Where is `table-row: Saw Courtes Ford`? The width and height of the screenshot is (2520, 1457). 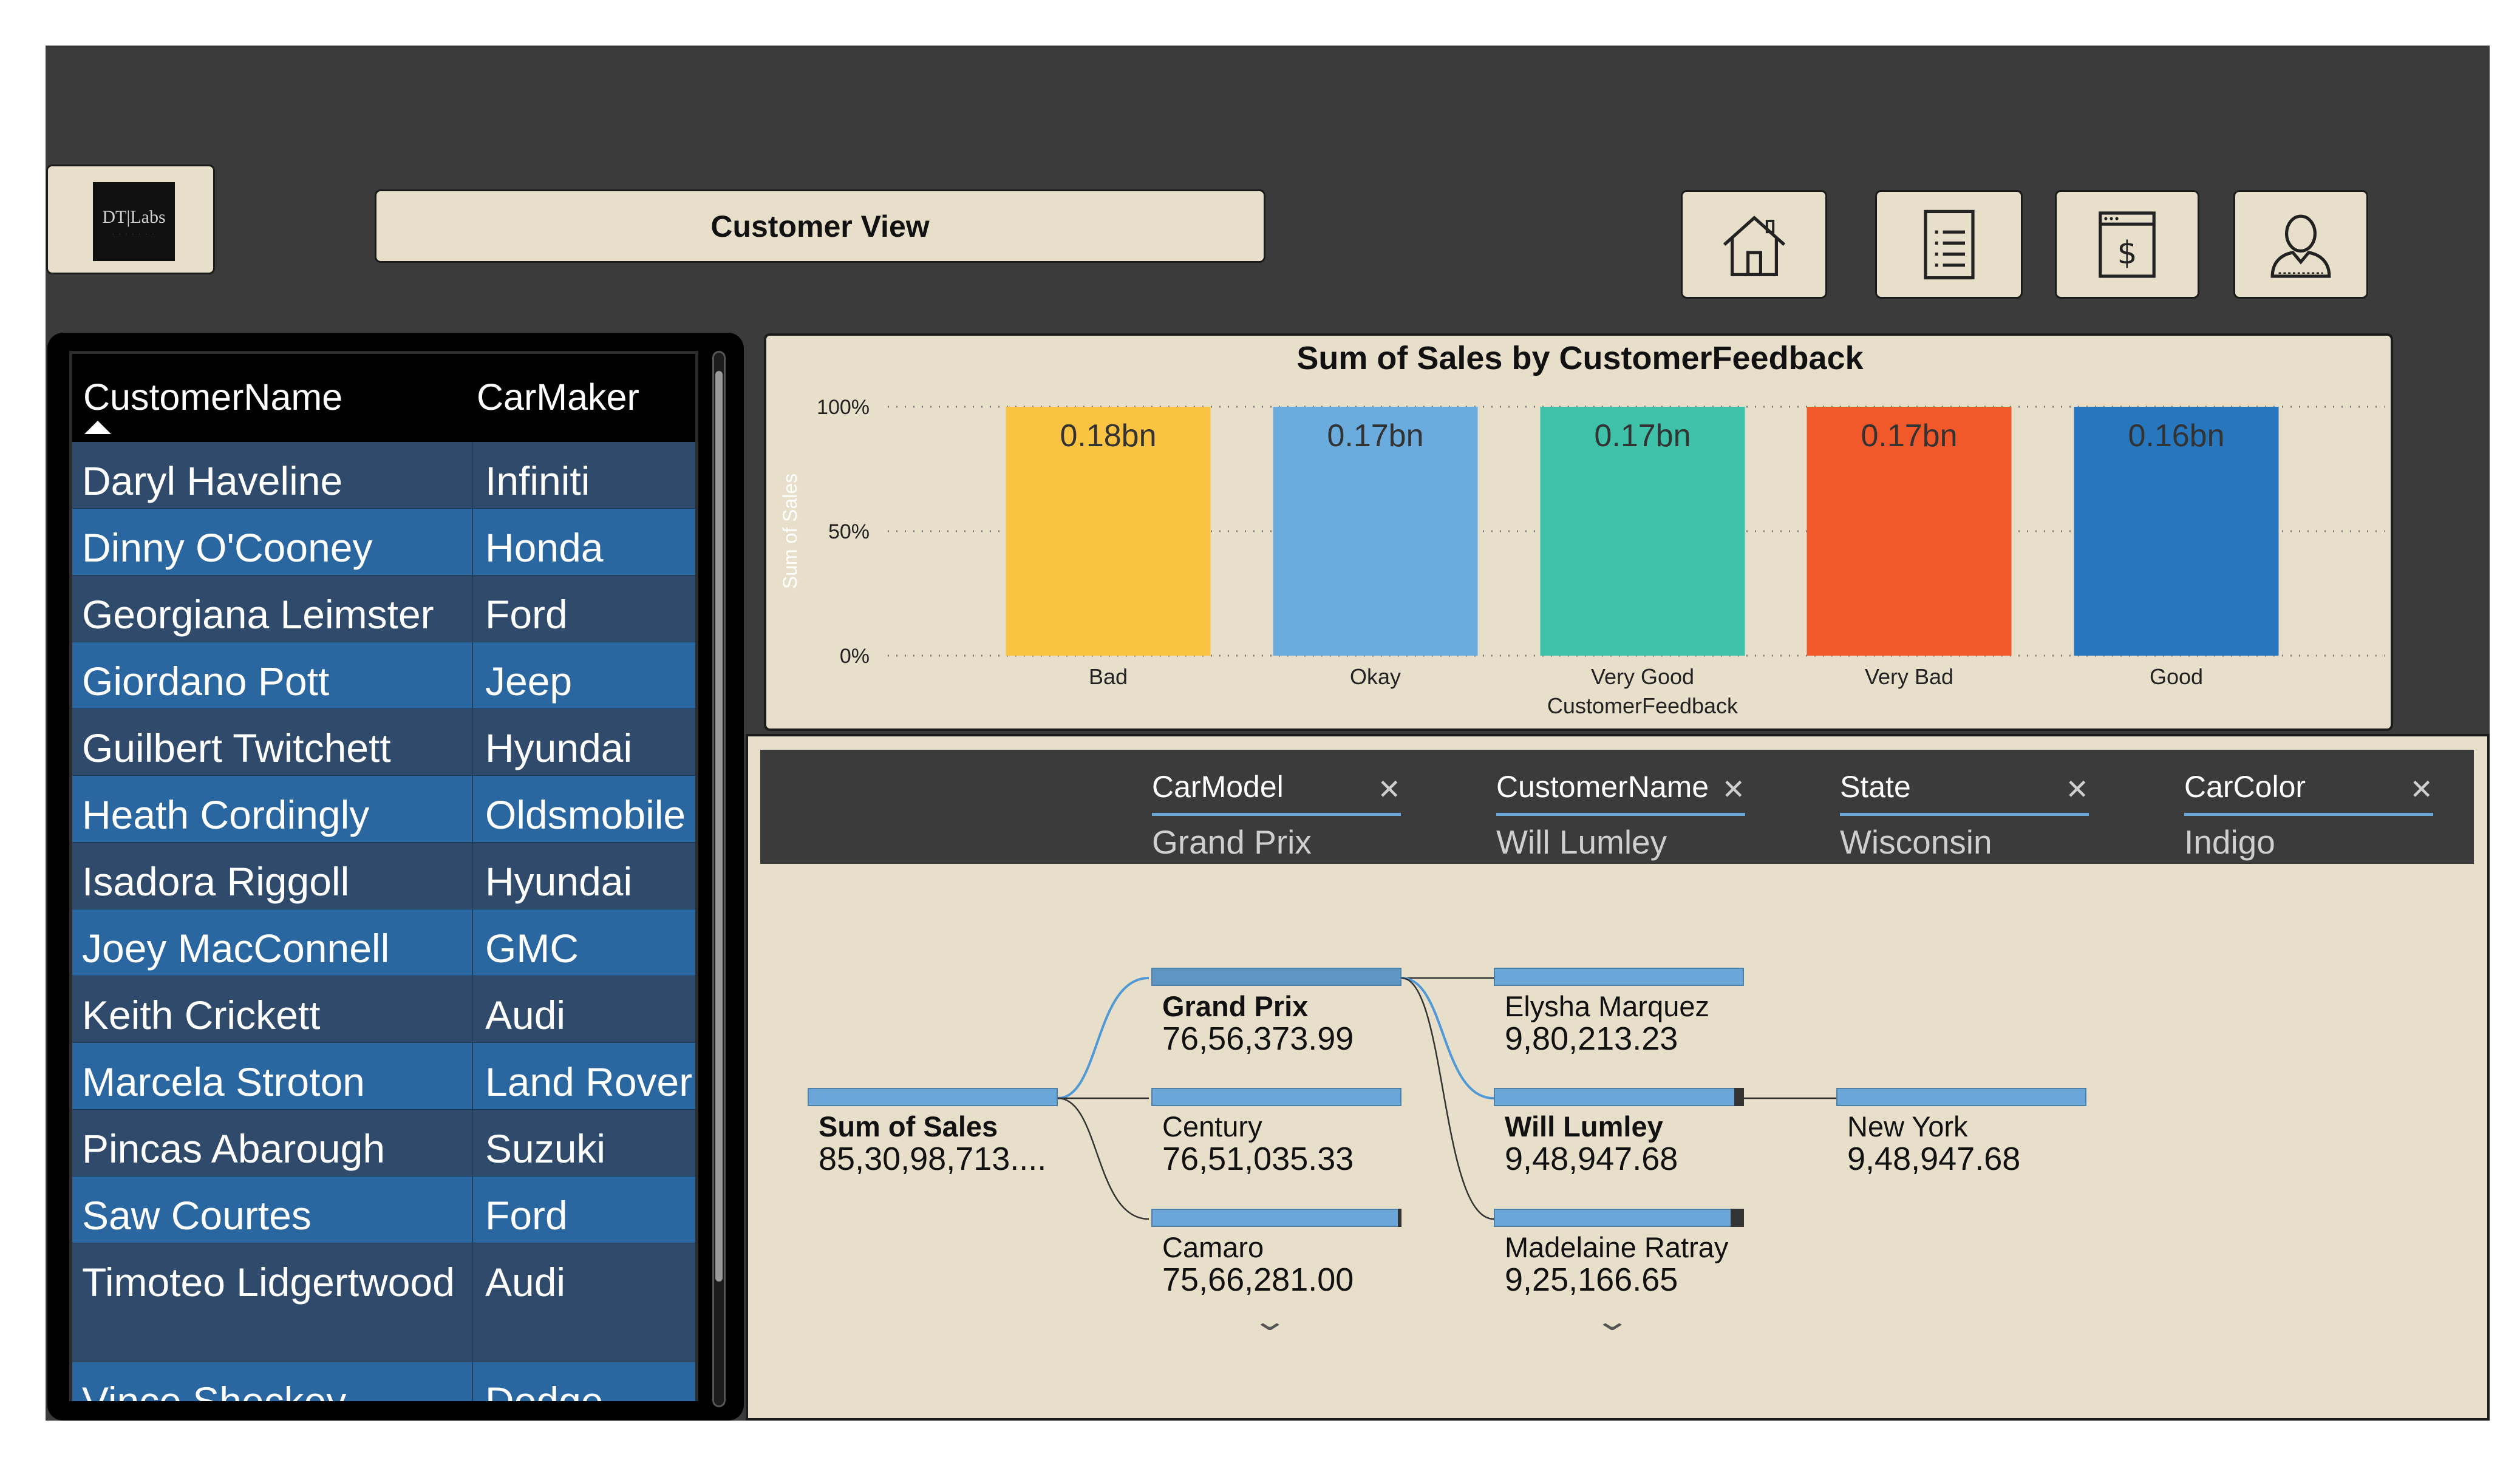
table-row: Saw Courtes Ford is located at coordinates (383, 1210).